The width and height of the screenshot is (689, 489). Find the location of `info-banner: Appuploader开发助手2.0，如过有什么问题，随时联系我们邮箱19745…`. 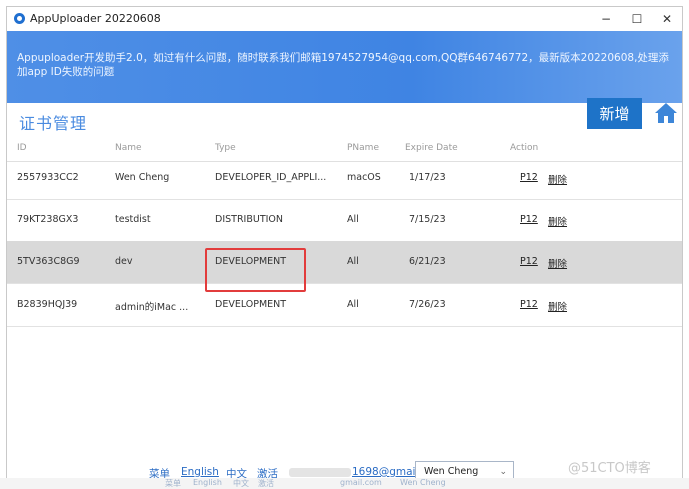

info-banner: Appuploader开发助手2.0，如过有什么问题，随时联系我们邮箱19745… is located at coordinates (344, 67).